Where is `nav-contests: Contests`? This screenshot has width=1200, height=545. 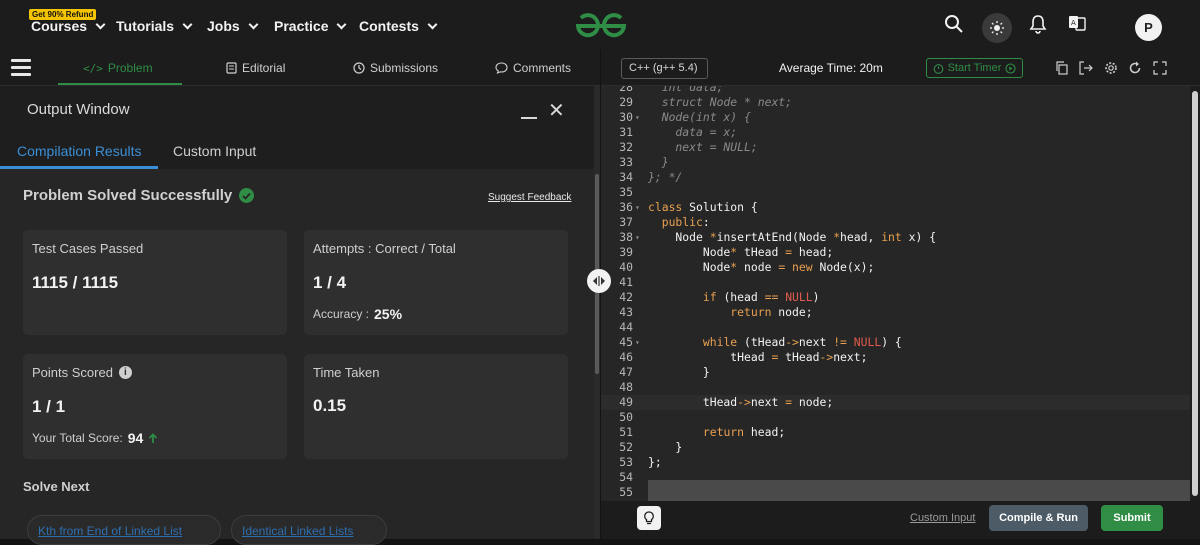 nav-contests: Contests is located at coordinates (398, 26).